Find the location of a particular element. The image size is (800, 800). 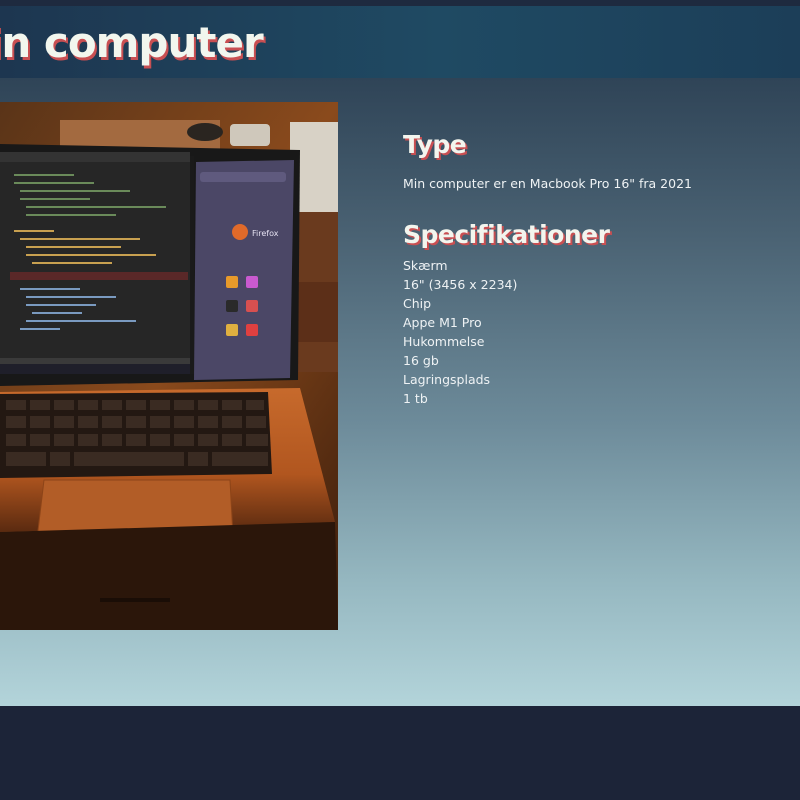

firefox-label: Firefox is located at coordinates (265, 233).